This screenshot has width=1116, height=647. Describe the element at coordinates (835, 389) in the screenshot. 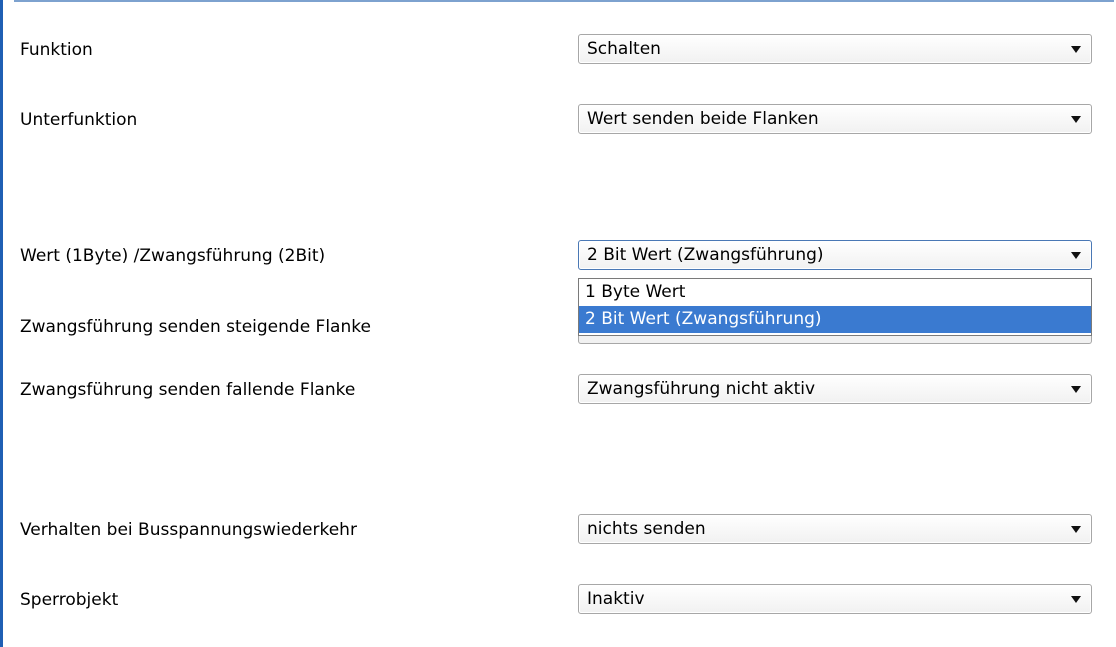

I see `select-zwangsfuehrung-fallende-flanke: Zwangsführung nicht aktiv` at that location.